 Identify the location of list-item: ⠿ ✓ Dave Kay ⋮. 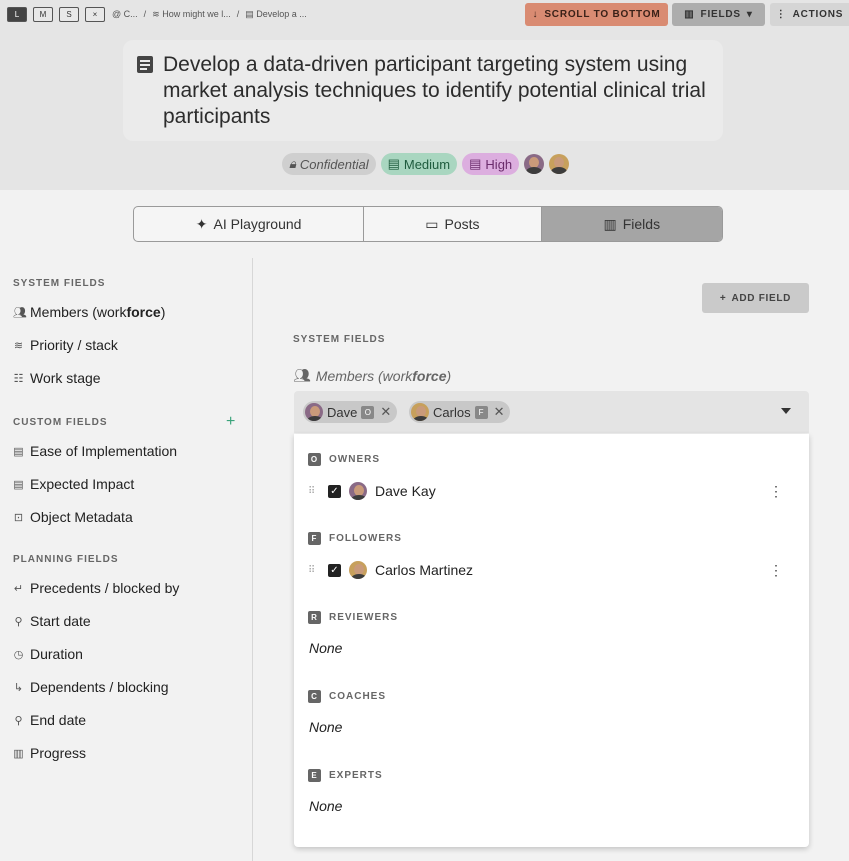
(551, 491).